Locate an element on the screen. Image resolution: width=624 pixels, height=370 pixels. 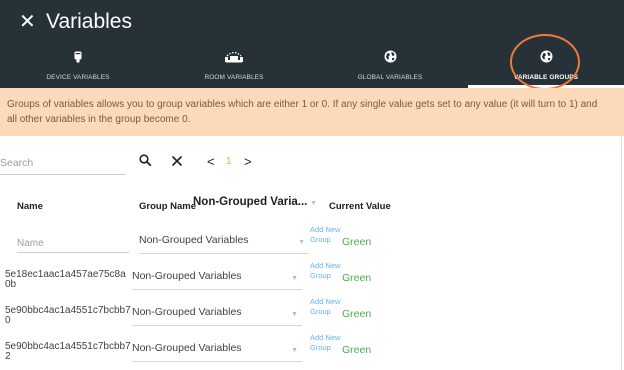
toolbar: < 1 > is located at coordinates (312, 164).